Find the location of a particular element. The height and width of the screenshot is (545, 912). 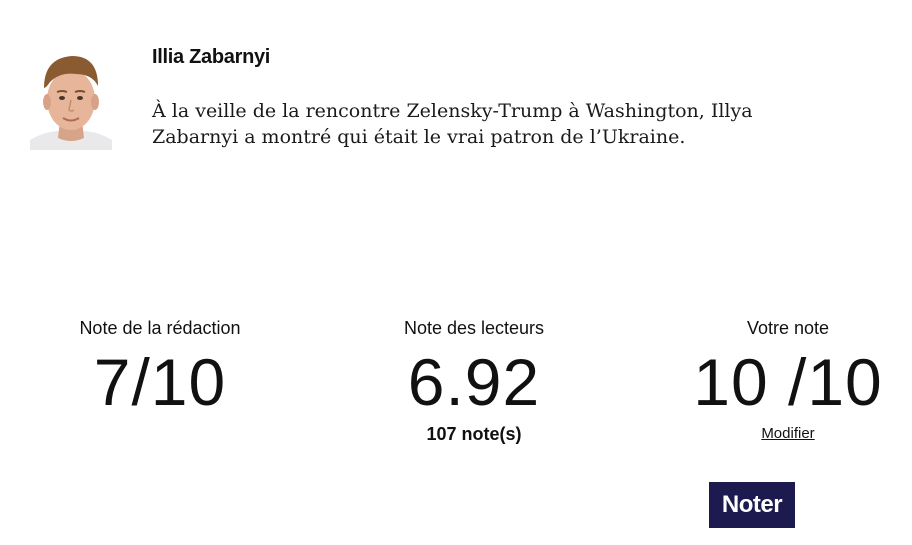

your-rating-value: 10 /10 is located at coordinates (788, 382).